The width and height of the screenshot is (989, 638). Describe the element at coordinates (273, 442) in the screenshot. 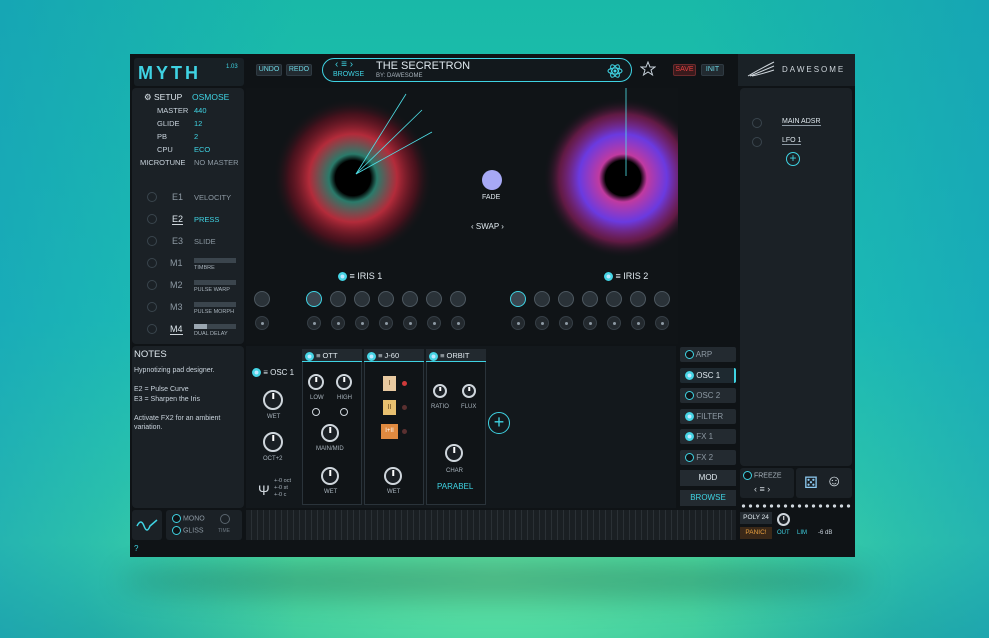

I see `osc-oct-knob` at that location.